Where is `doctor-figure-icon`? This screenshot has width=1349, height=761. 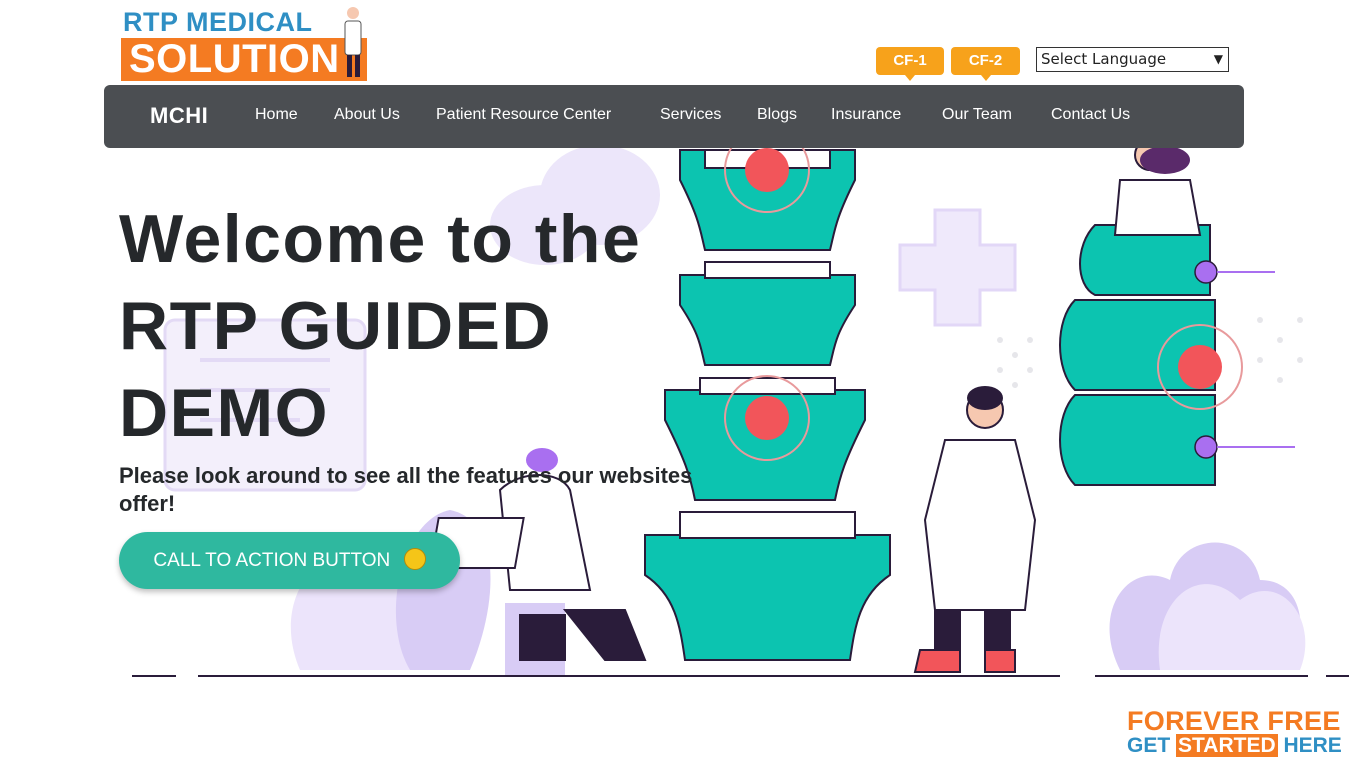
doctor-figure-icon is located at coordinates (353, 42).